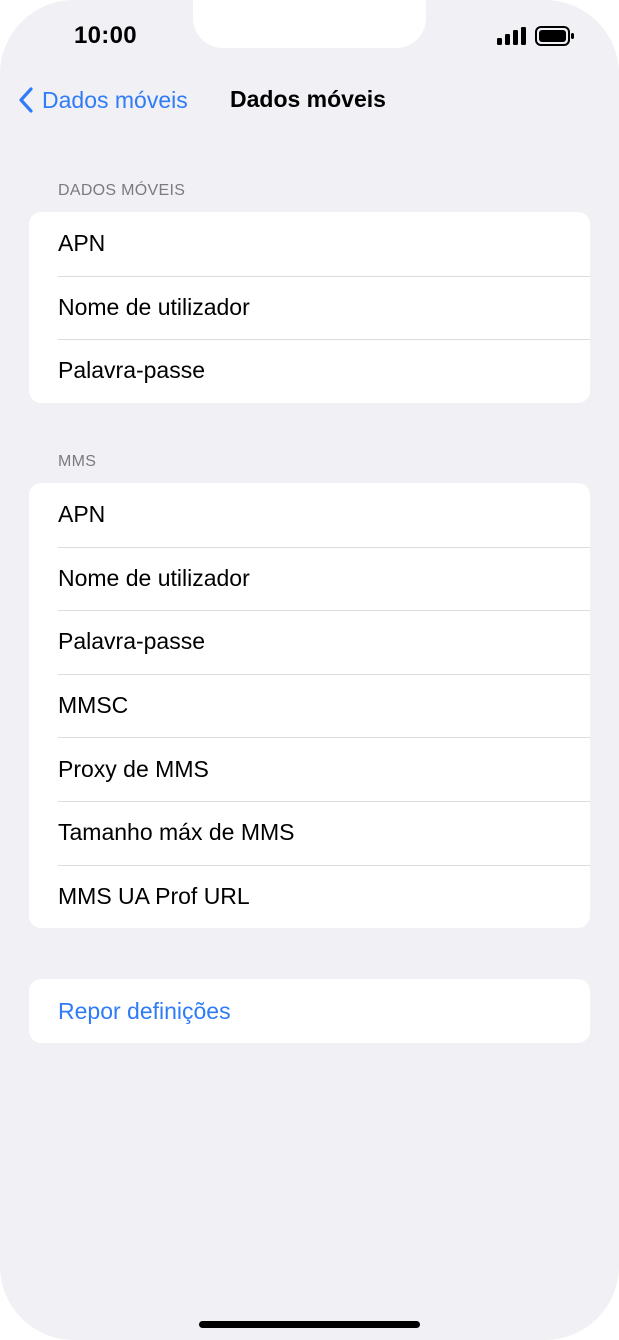 Image resolution: width=619 pixels, height=1340 pixels. What do you see at coordinates (105, 35) in the screenshot?
I see `status-time: 10:00` at bounding box center [105, 35].